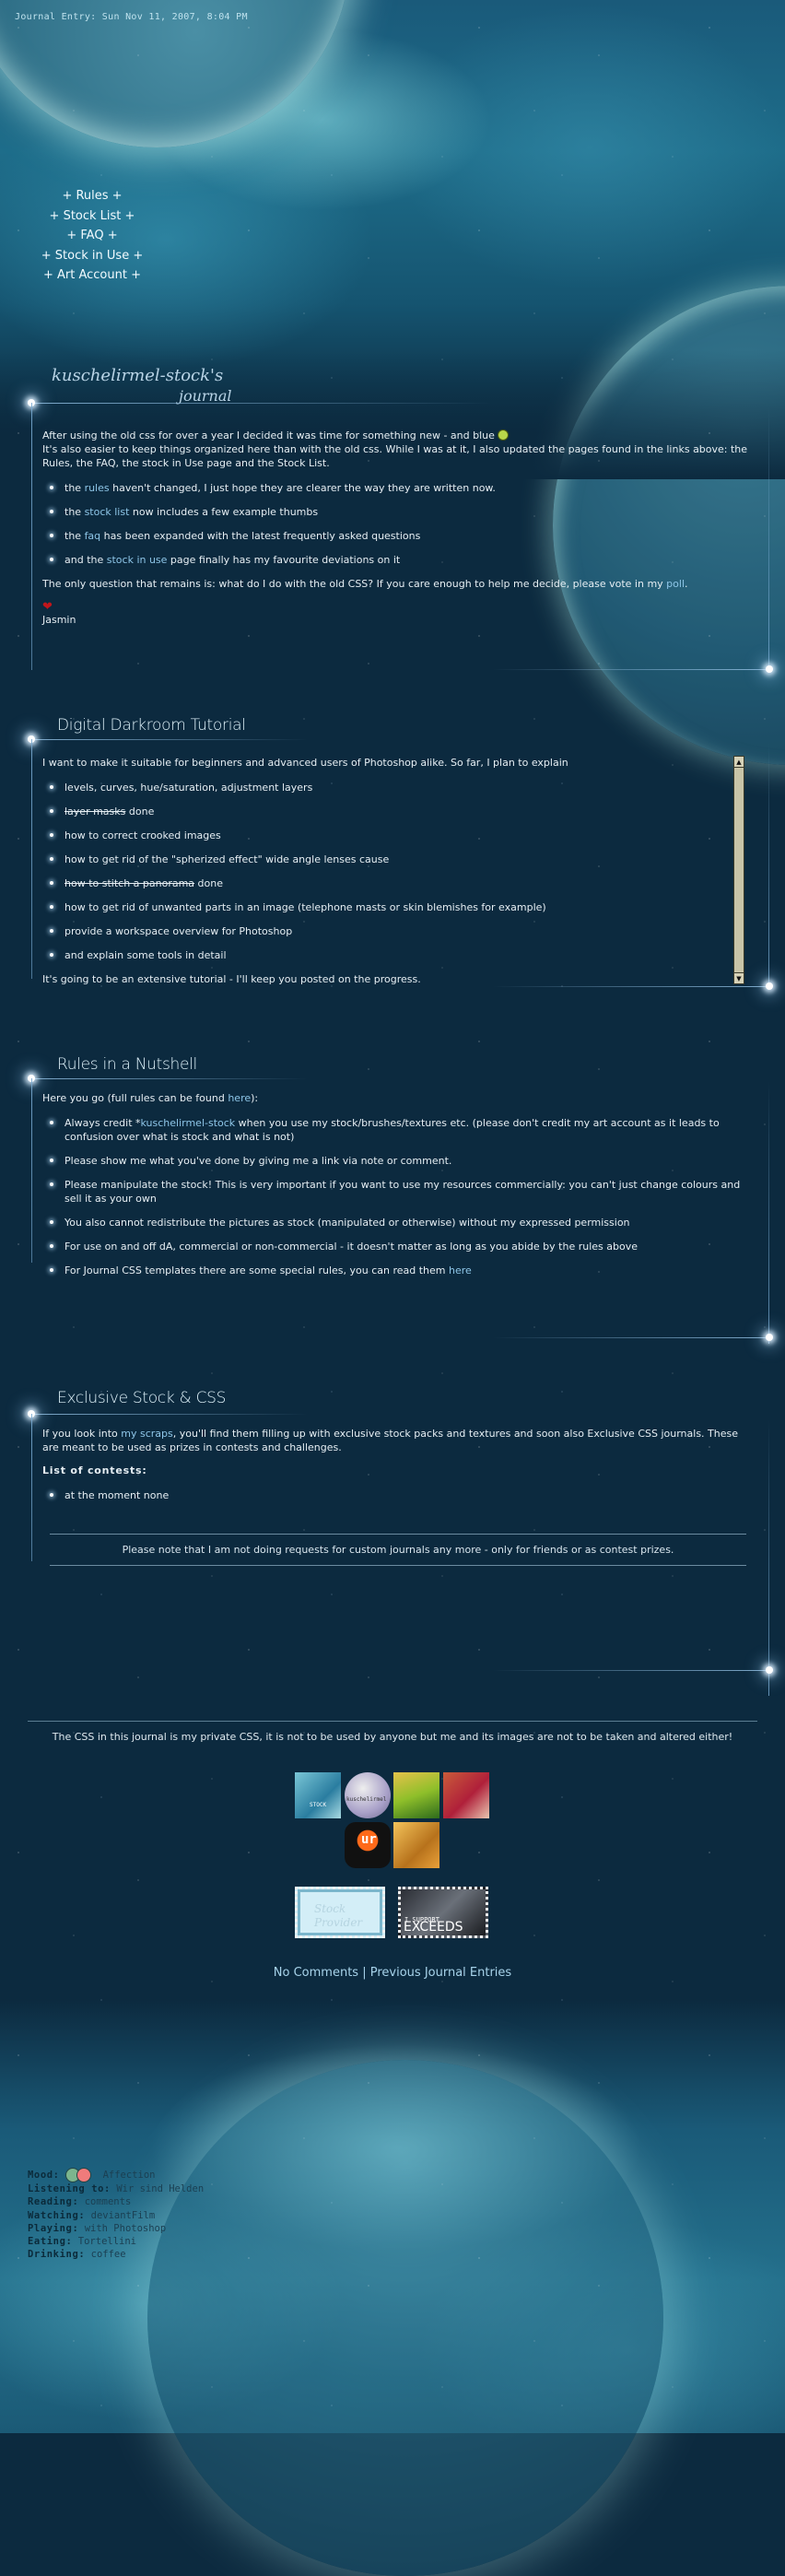 The height and width of the screenshot is (2576, 785). Describe the element at coordinates (137, 560) in the screenshot. I see `stock-in-use-link: stock in use` at that location.